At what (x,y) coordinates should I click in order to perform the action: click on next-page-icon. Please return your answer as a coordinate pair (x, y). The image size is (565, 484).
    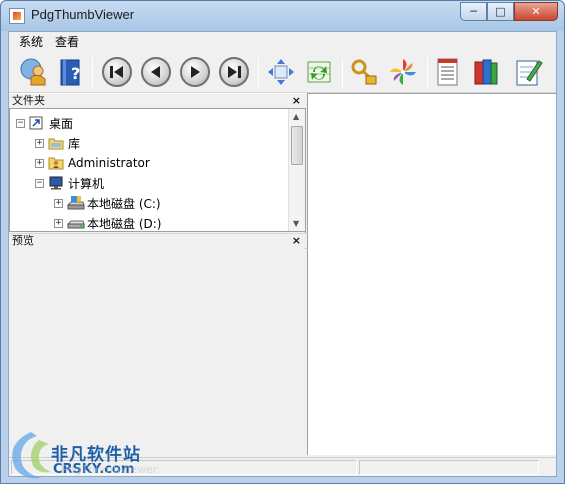
    Looking at the image, I should click on (195, 72).